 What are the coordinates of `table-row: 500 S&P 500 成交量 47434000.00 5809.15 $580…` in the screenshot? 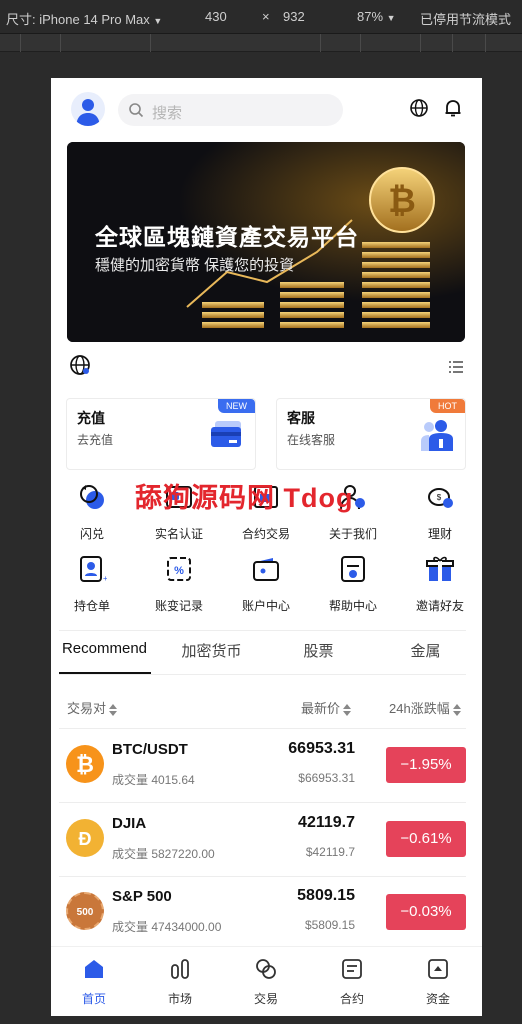 It's located at (266, 912).